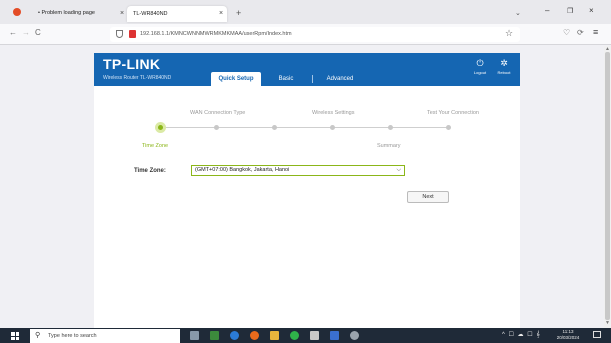  What do you see at coordinates (547, 10) in the screenshot?
I see `minimize-window-button: –` at bounding box center [547, 10].